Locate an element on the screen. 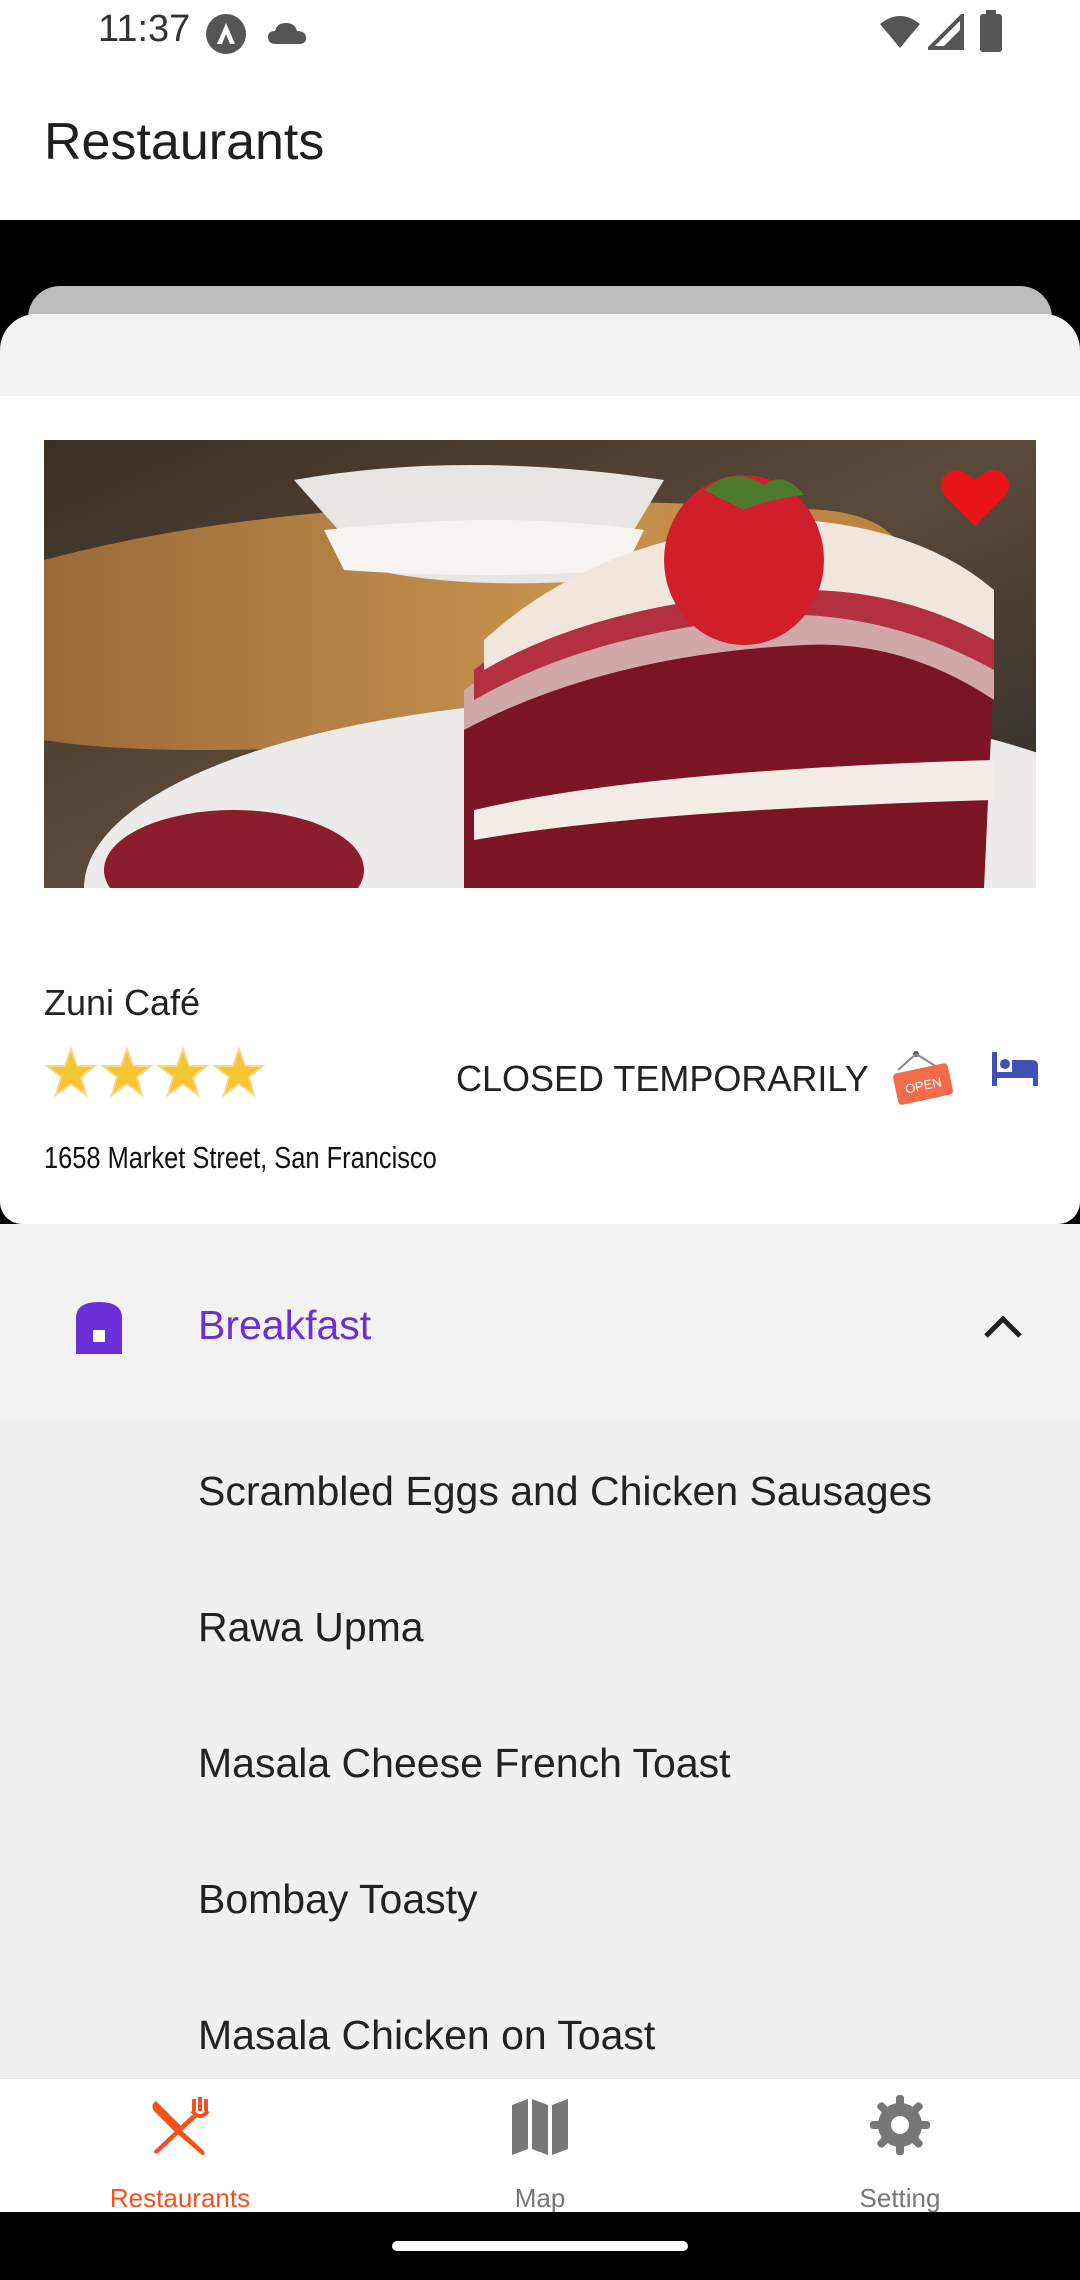 The height and width of the screenshot is (2280, 1080). menu-section-title: Breakfast is located at coordinates (285, 1325).